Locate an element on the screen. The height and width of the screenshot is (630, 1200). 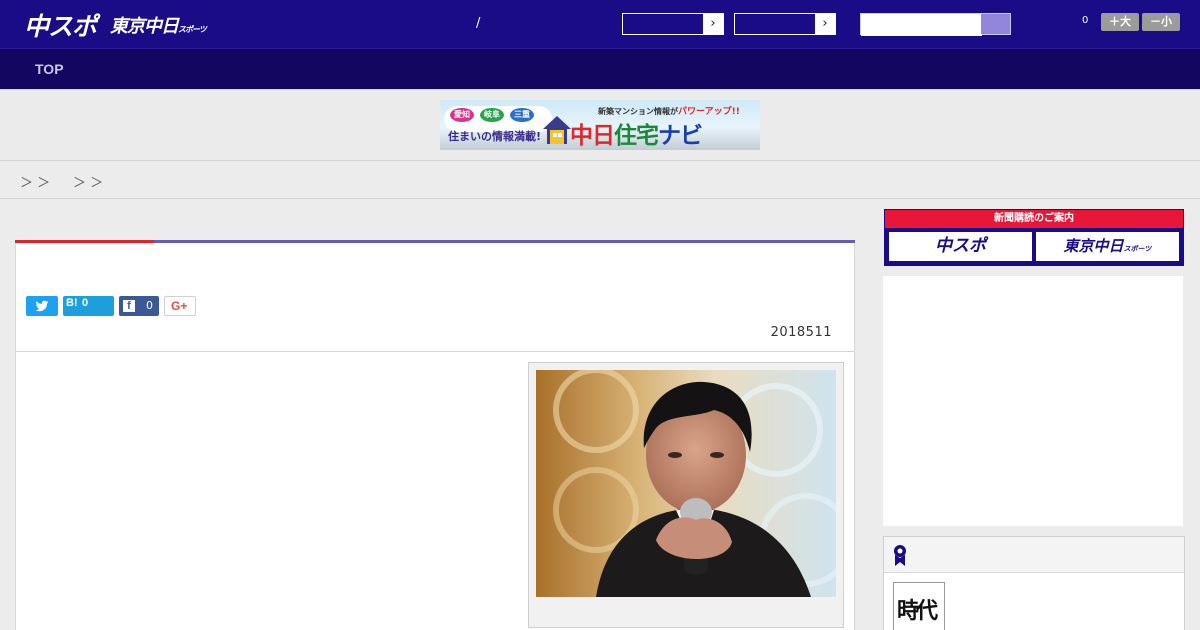
article-date: 2018511 is located at coordinates (801, 332).